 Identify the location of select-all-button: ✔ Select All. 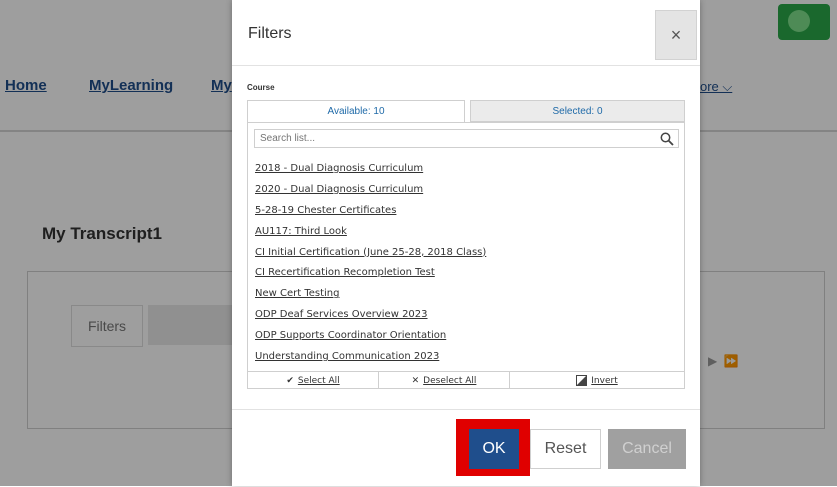
(313, 380).